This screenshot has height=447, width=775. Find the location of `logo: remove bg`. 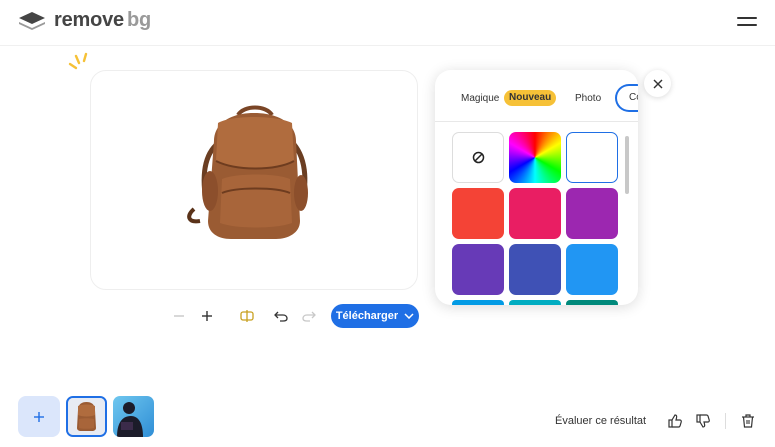

logo: remove bg is located at coordinates (84, 20).